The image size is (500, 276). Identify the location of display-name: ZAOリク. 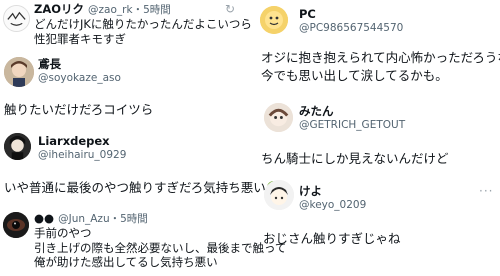
(59, 9).